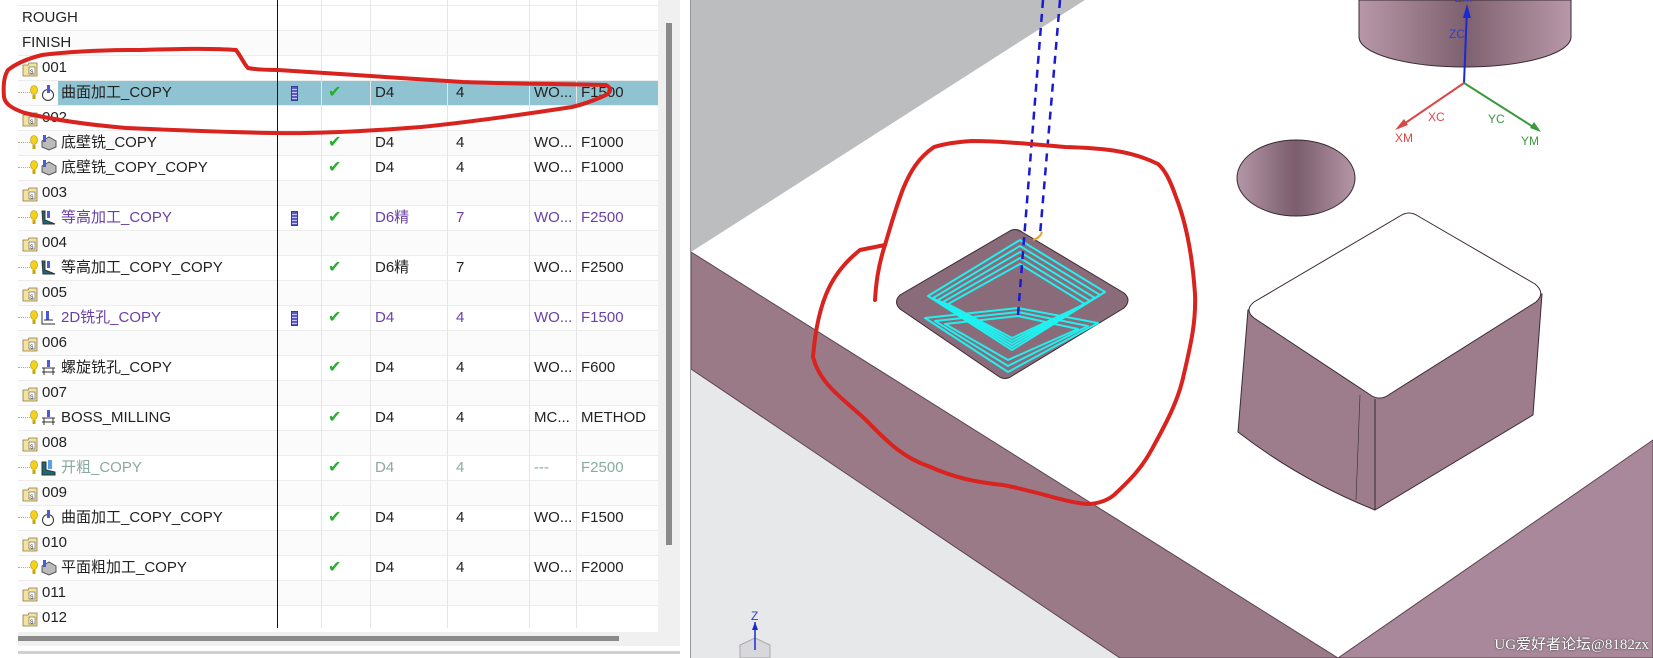 The width and height of the screenshot is (1653, 658). What do you see at coordinates (1404, 138) in the screenshot?
I see `xm-label: XM` at bounding box center [1404, 138].